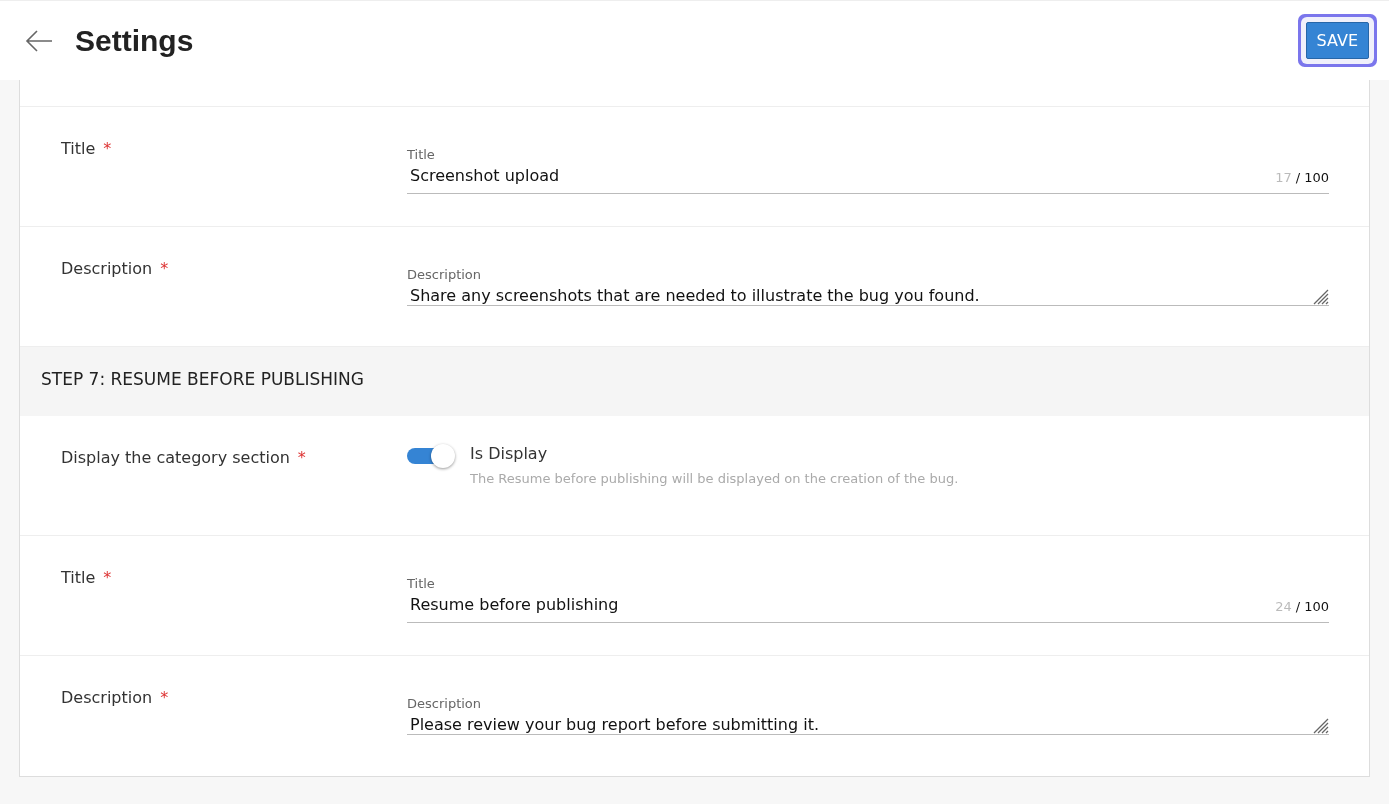  What do you see at coordinates (868, 725) in the screenshot?
I see `textarea-field: Please review your bug report before submitting it.` at bounding box center [868, 725].